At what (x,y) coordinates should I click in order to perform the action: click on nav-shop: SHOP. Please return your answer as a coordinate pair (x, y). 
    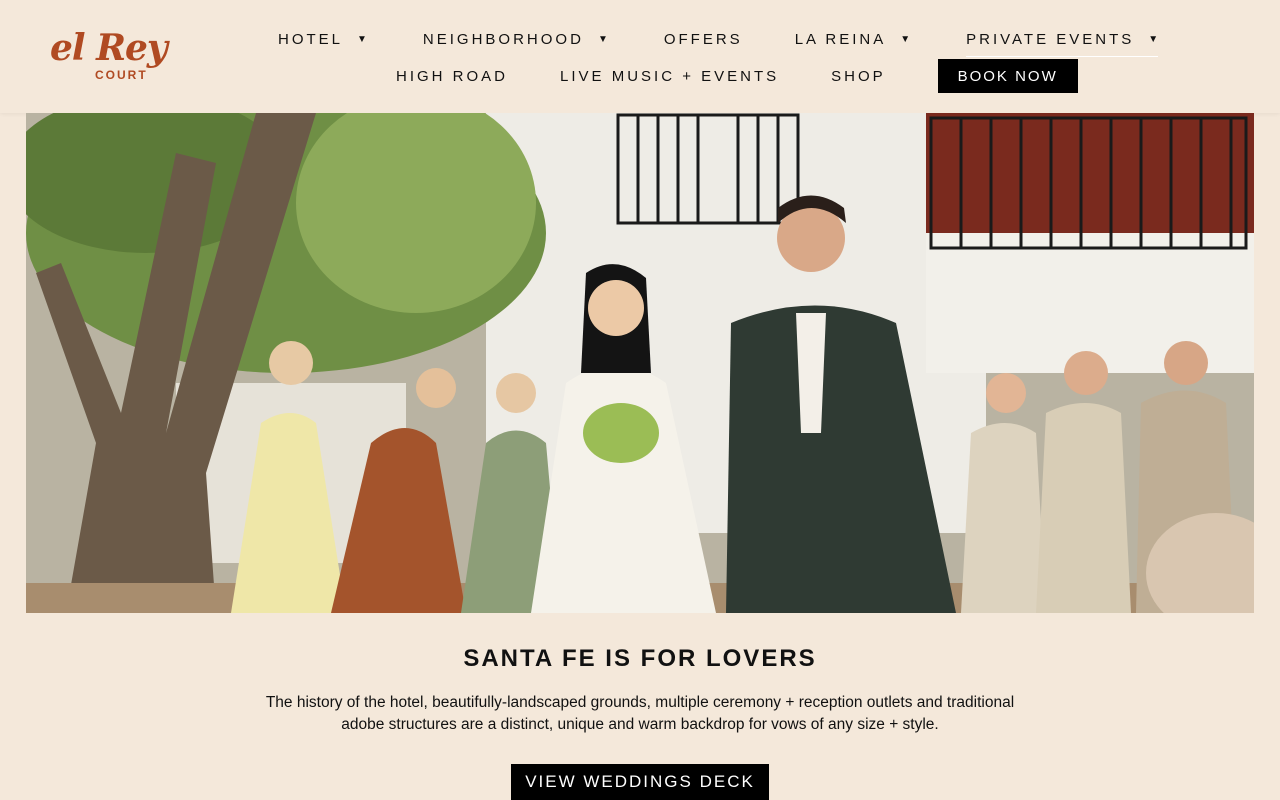
    Looking at the image, I should click on (858, 76).